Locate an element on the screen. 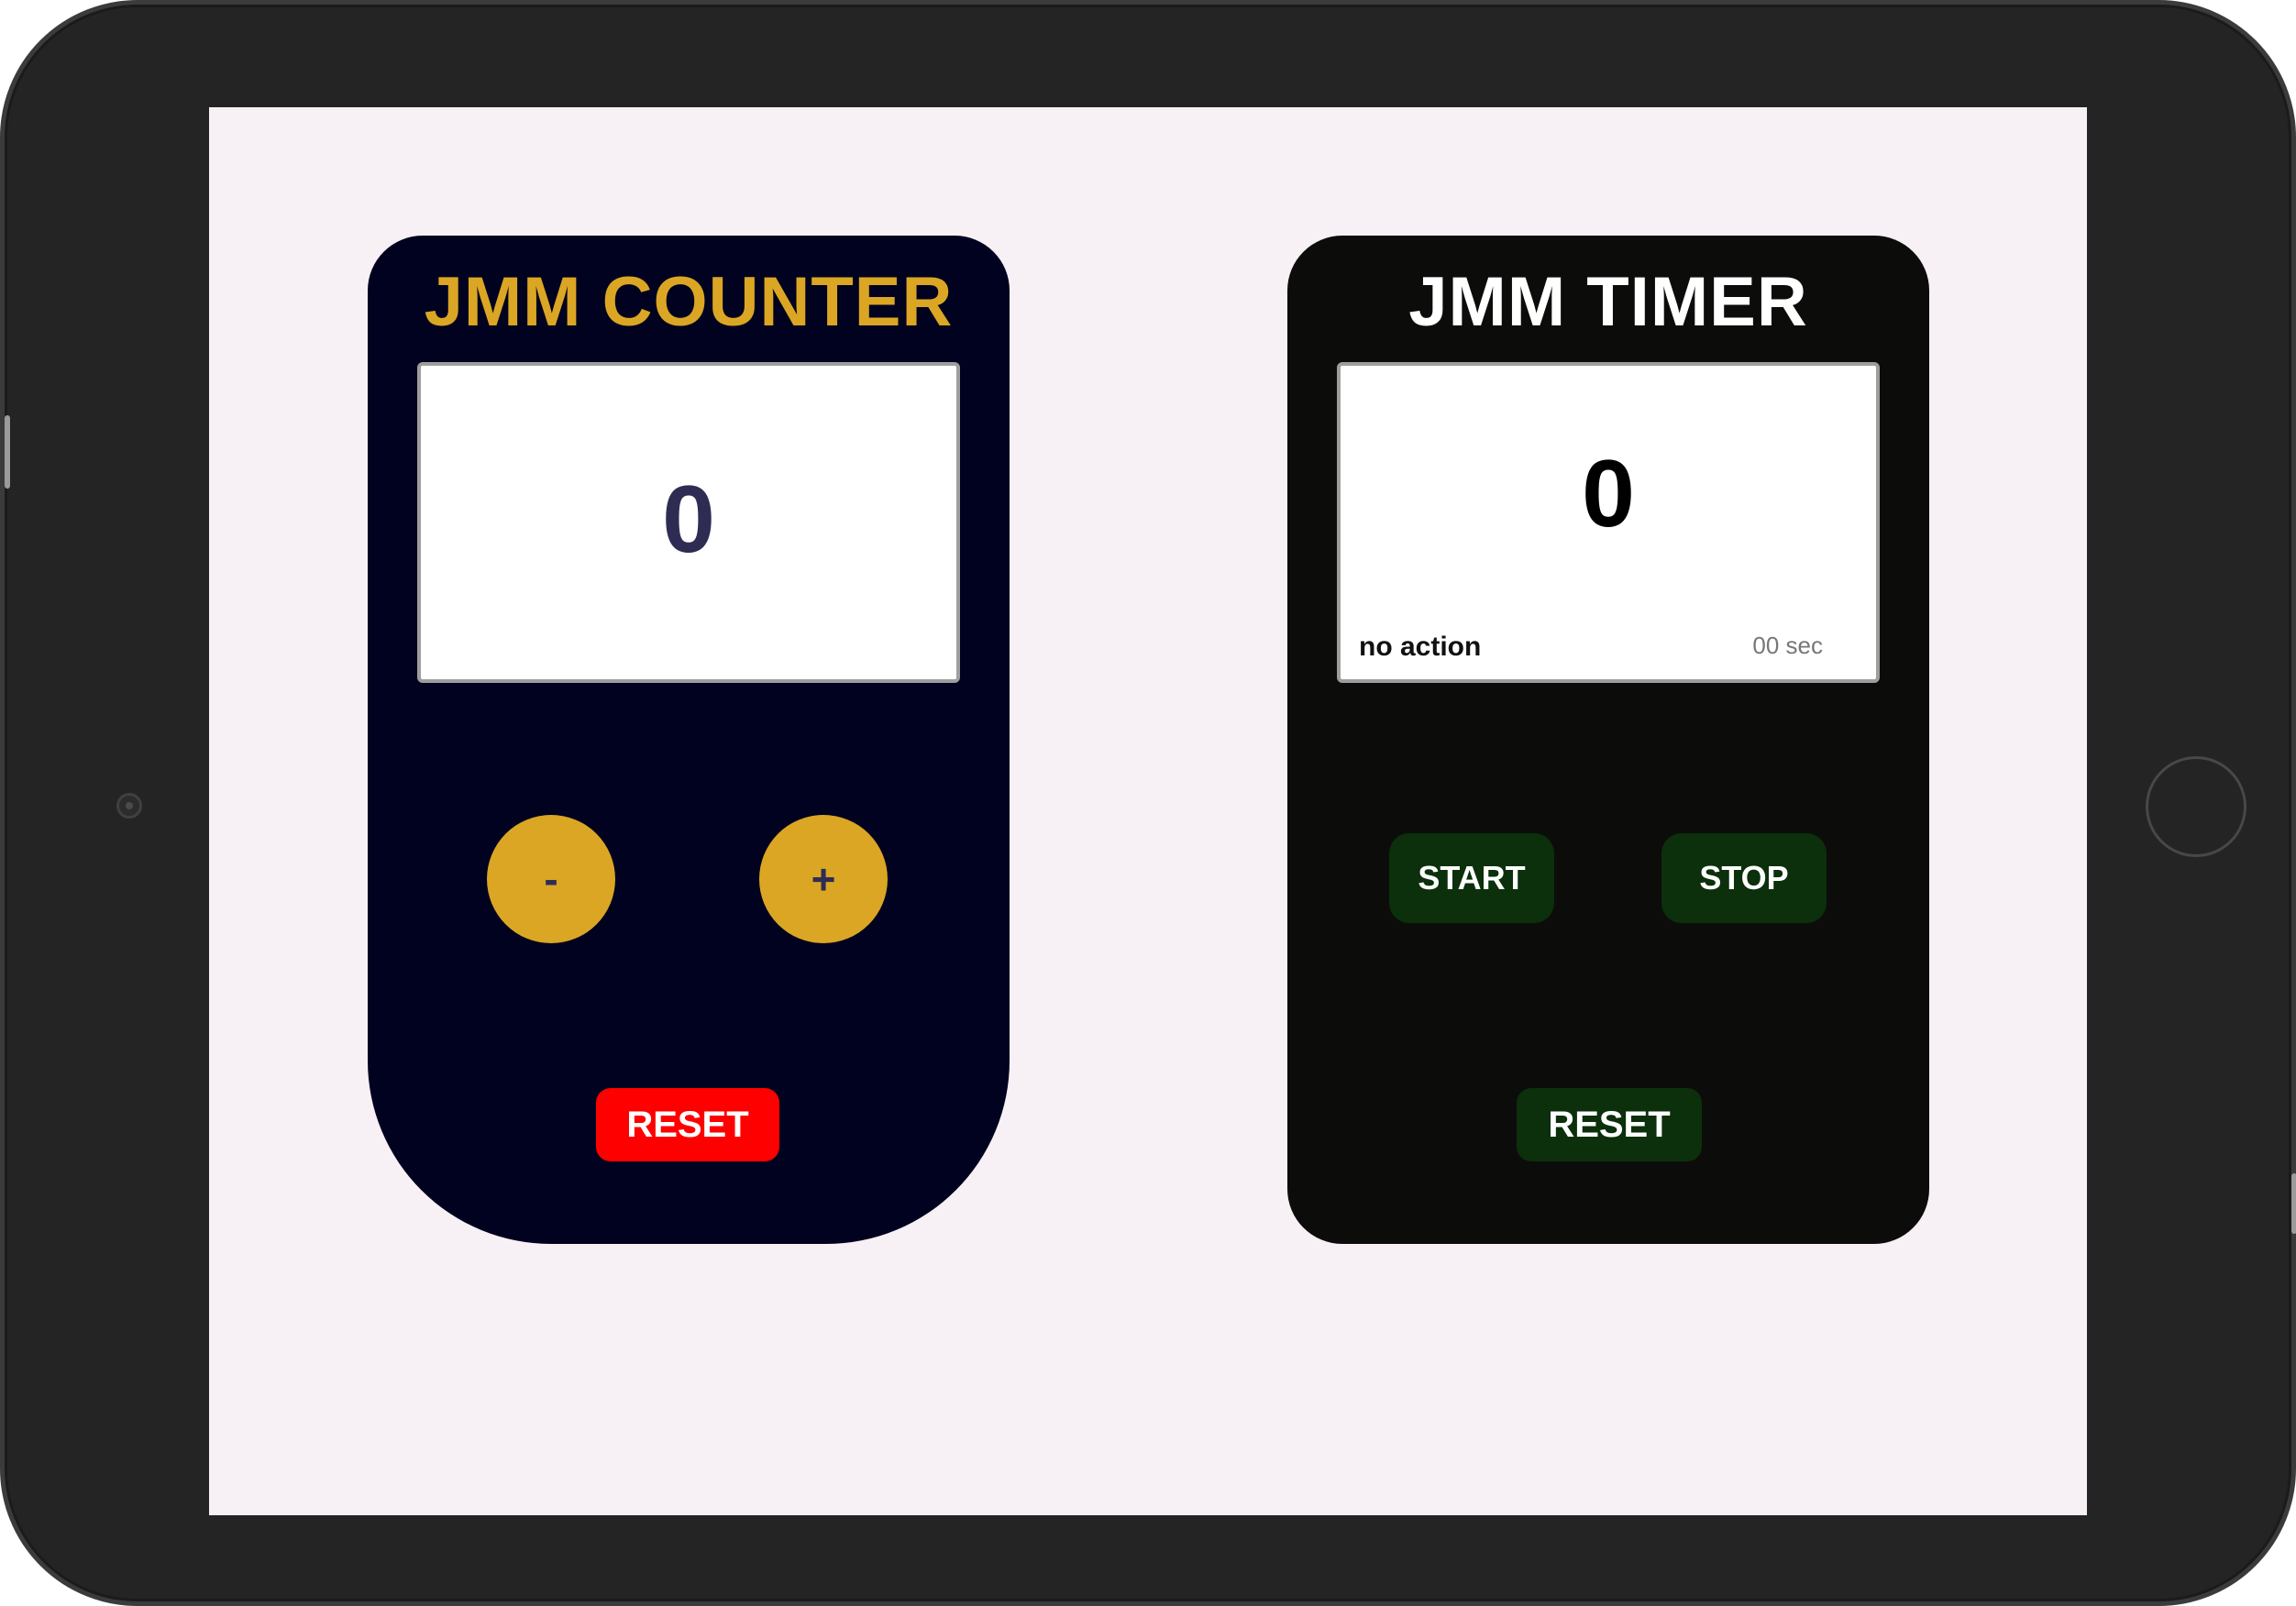 This screenshot has width=2296, height=1606. timer-value: 0 is located at coordinates (1608, 494).